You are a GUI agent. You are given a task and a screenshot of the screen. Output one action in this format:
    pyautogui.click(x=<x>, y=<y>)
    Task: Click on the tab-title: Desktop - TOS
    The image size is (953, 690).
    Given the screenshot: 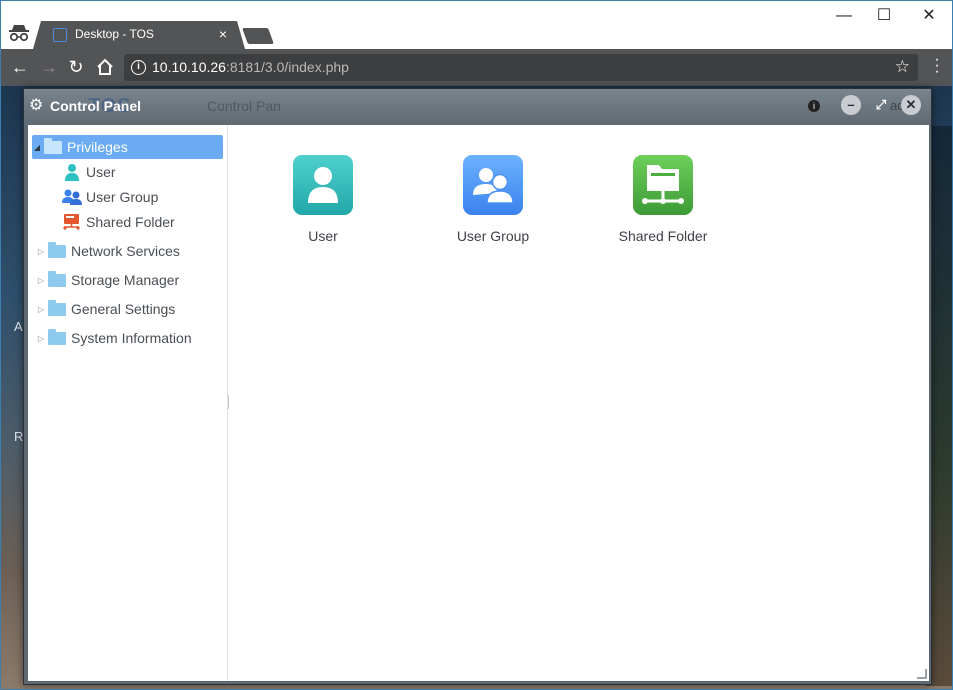 What is the action you would take?
    pyautogui.click(x=114, y=34)
    